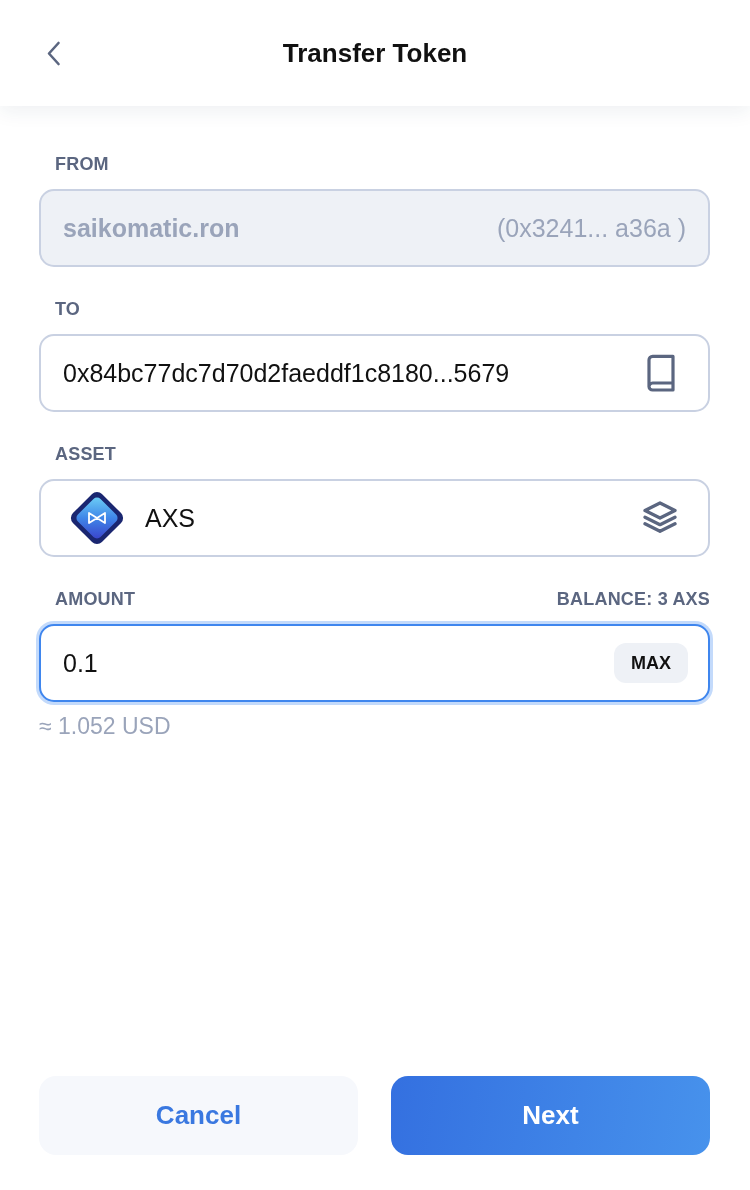 This screenshot has width=750, height=1190. I want to click on field-label: ASSET, so click(85, 454).